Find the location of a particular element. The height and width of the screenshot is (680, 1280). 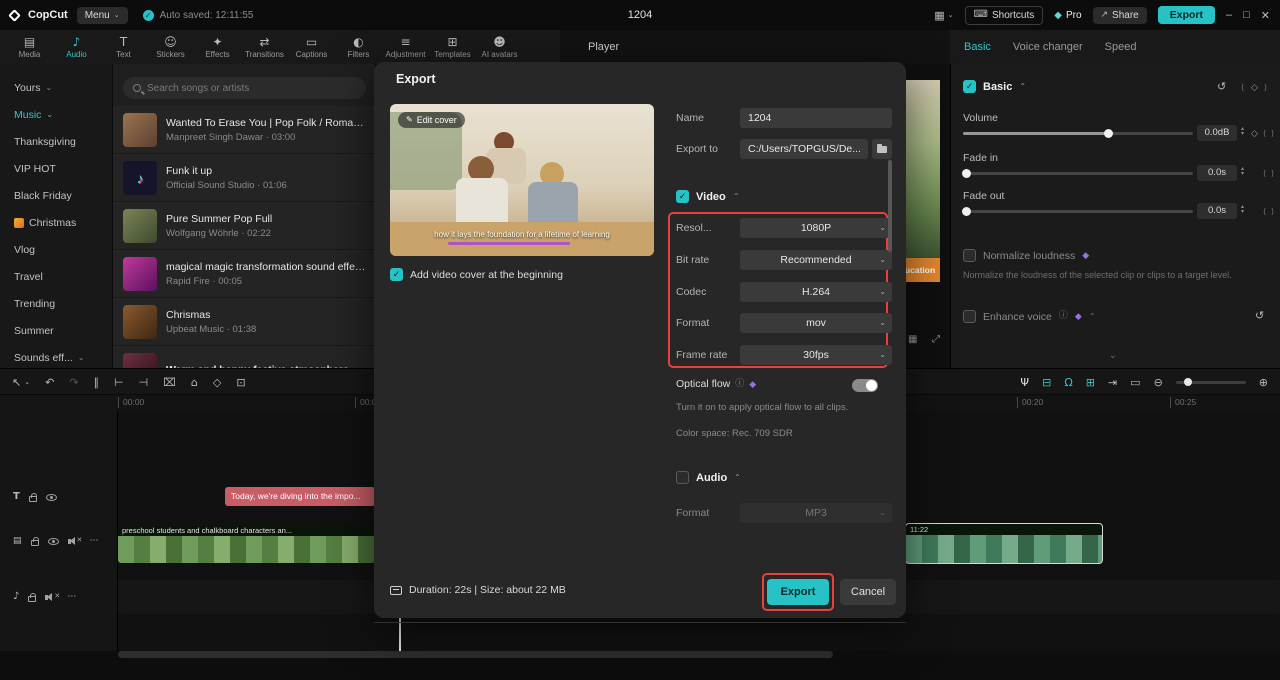

layout-switcher: ▦ ⌄ is located at coordinates (943, 15).